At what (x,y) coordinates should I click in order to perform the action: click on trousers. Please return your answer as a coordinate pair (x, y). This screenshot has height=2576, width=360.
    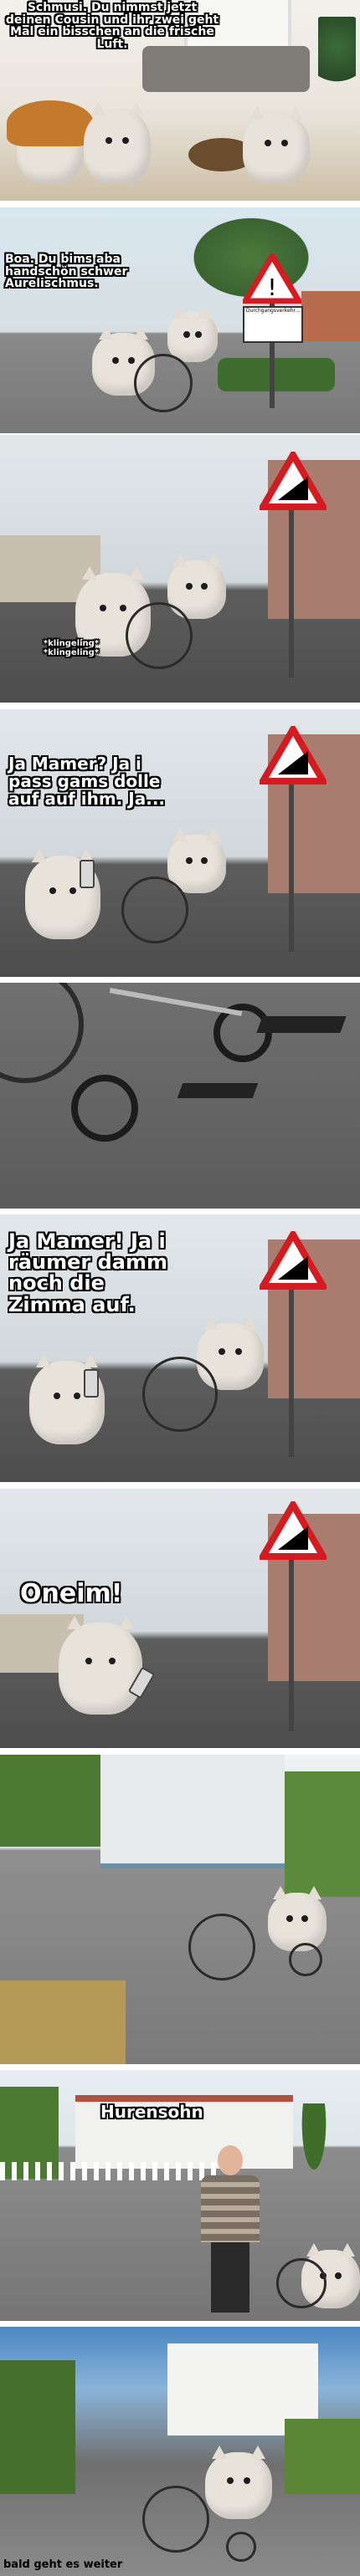
    Looking at the image, I should click on (230, 2277).